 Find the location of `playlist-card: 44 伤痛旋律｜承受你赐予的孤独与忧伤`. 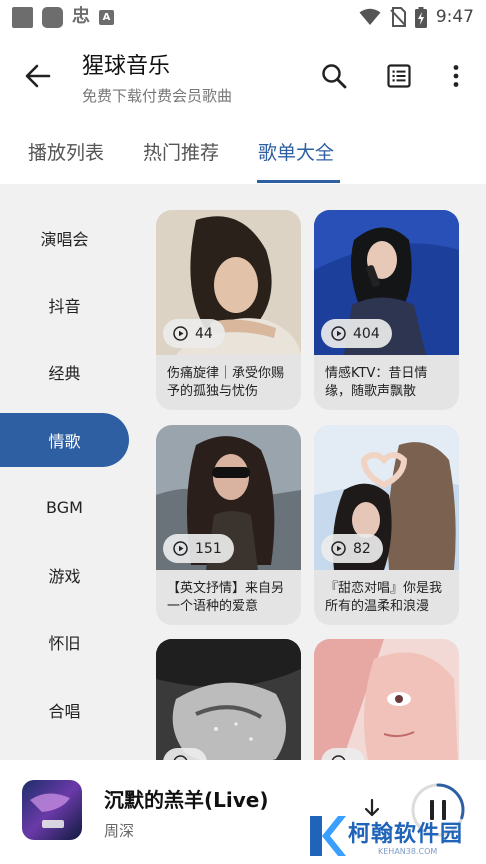

playlist-card: 44 伤痛旋律｜承受你赐予的孤独与忧伤 is located at coordinates (228, 310).